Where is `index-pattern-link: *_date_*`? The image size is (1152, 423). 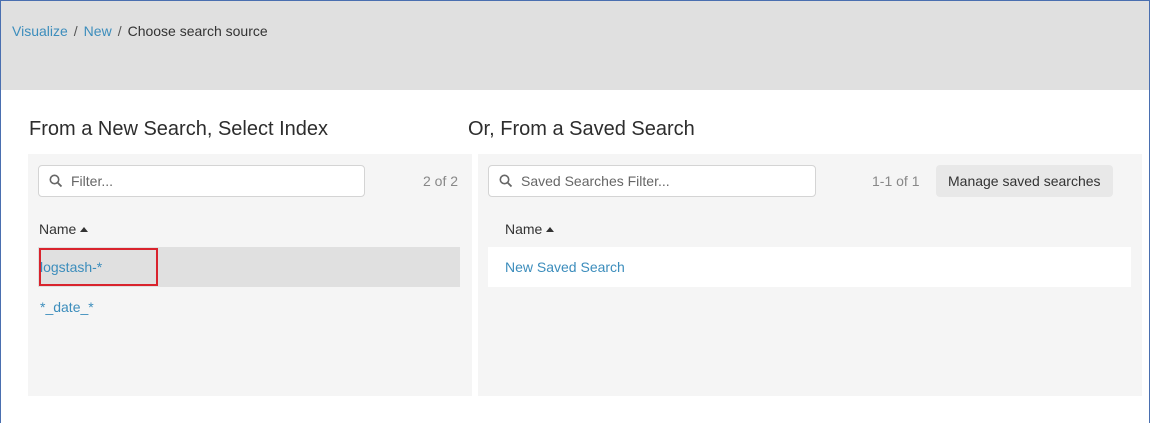 index-pattern-link: *_date_* is located at coordinates (66, 307).